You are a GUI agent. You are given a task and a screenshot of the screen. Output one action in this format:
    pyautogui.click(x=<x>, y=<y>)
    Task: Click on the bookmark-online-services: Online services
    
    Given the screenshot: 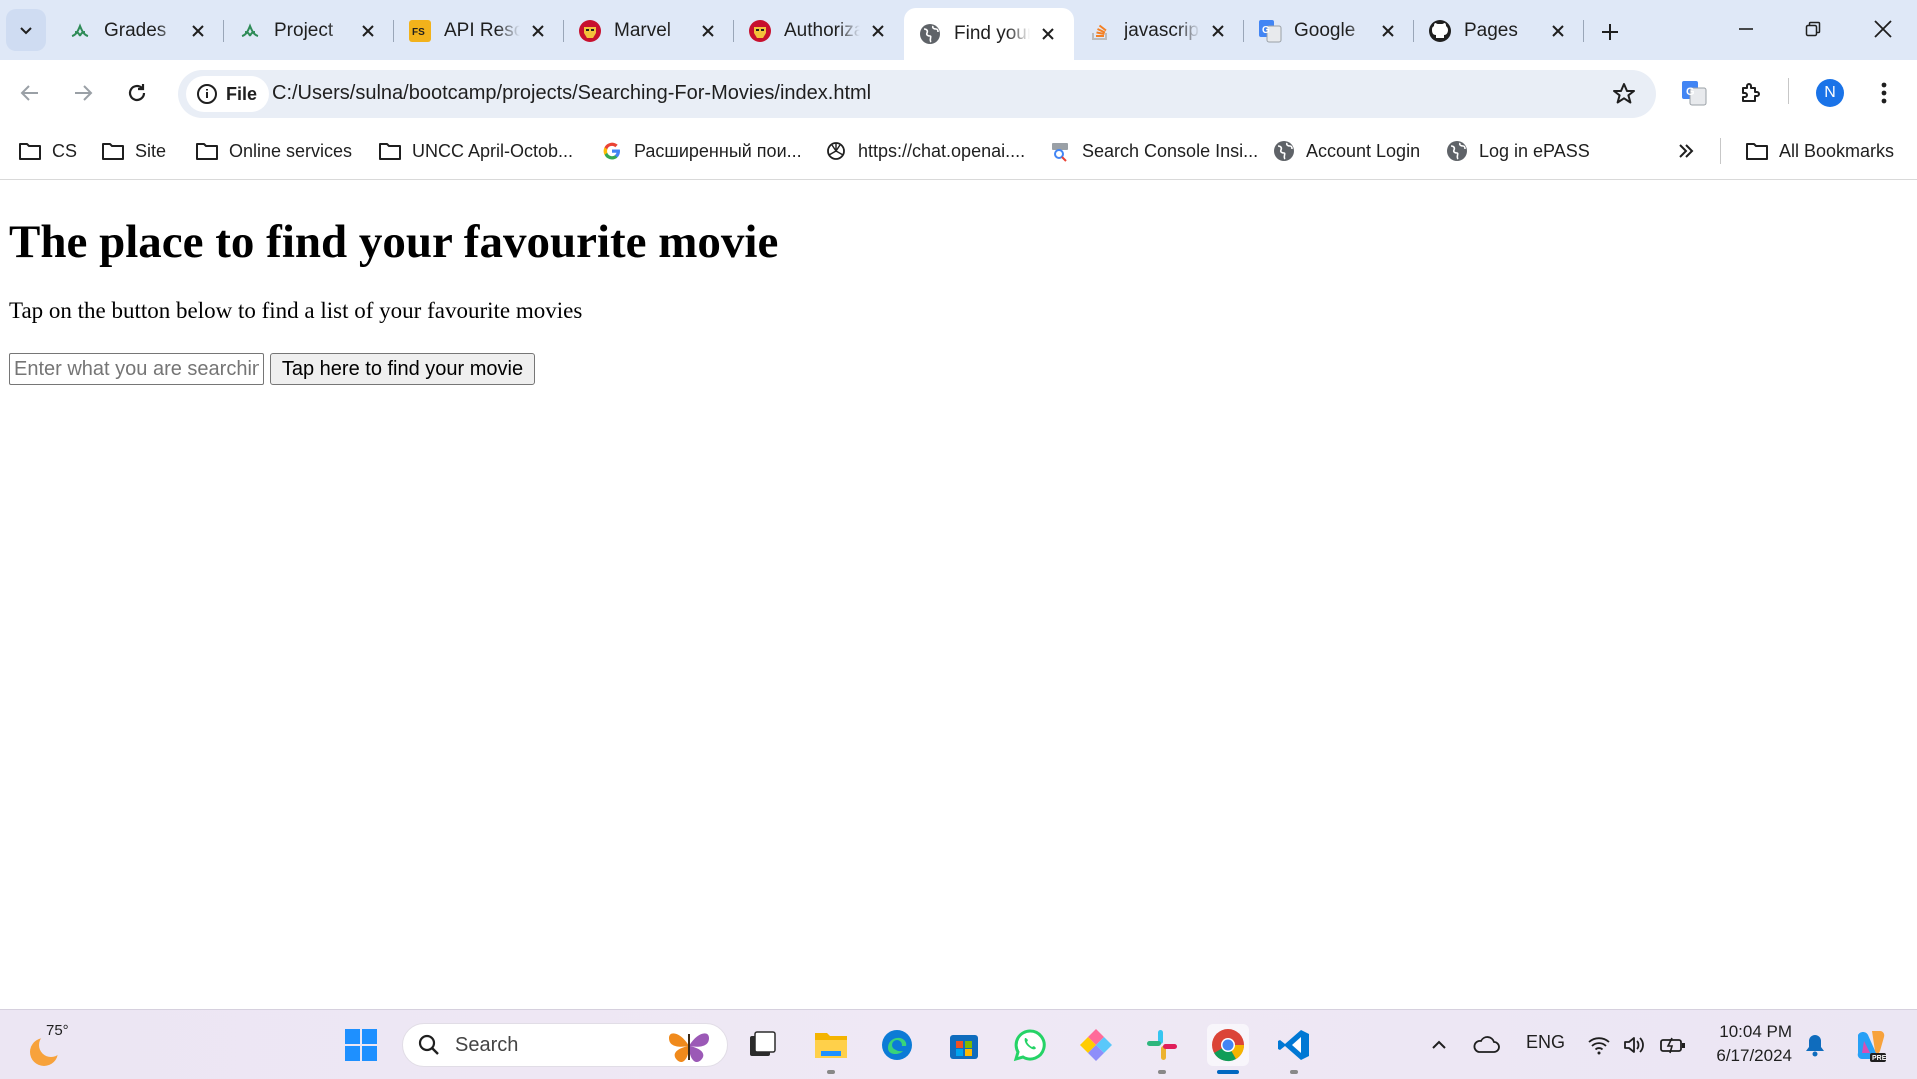 What is the action you would take?
    pyautogui.click(x=273, y=151)
    